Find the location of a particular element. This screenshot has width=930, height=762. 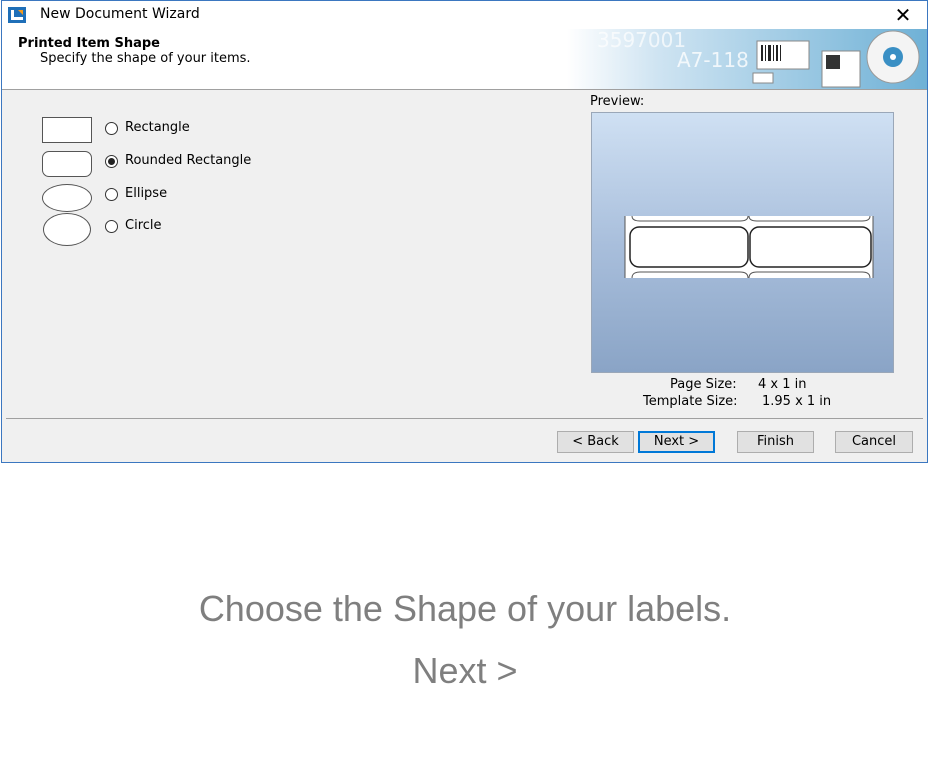

shape-option-rounded-rectangle: Rounded Rectangle is located at coordinates (172, 166).